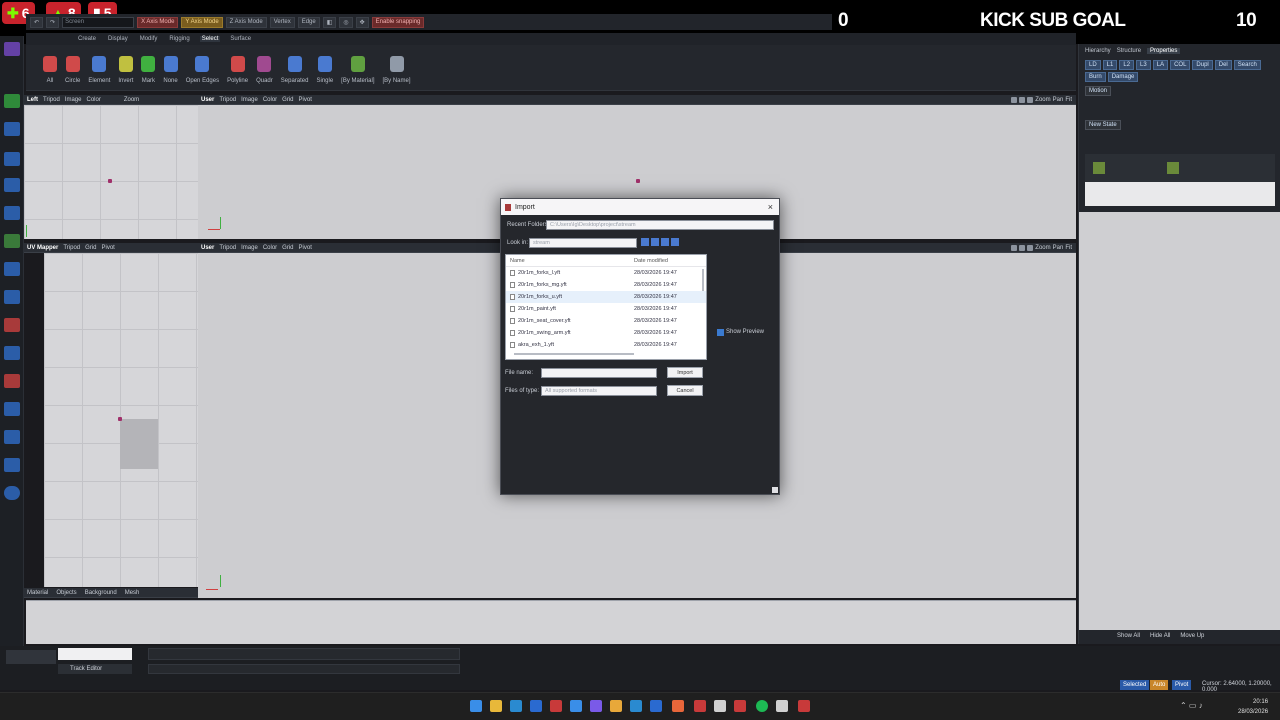 This screenshot has height=720, width=1280. I want to click on back-icon, so click(645, 242).